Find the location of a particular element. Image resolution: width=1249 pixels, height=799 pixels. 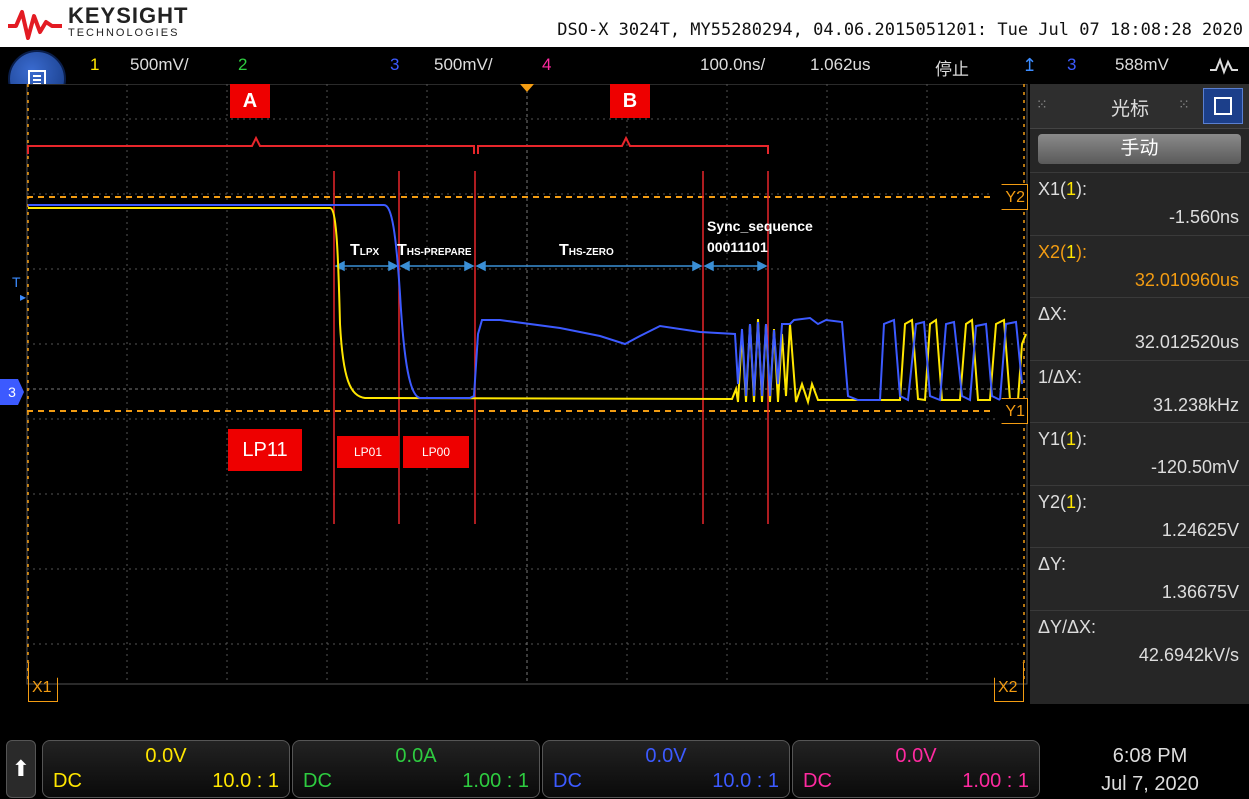

label-ths-prepare: THS-PREPARE is located at coordinates (434, 251).